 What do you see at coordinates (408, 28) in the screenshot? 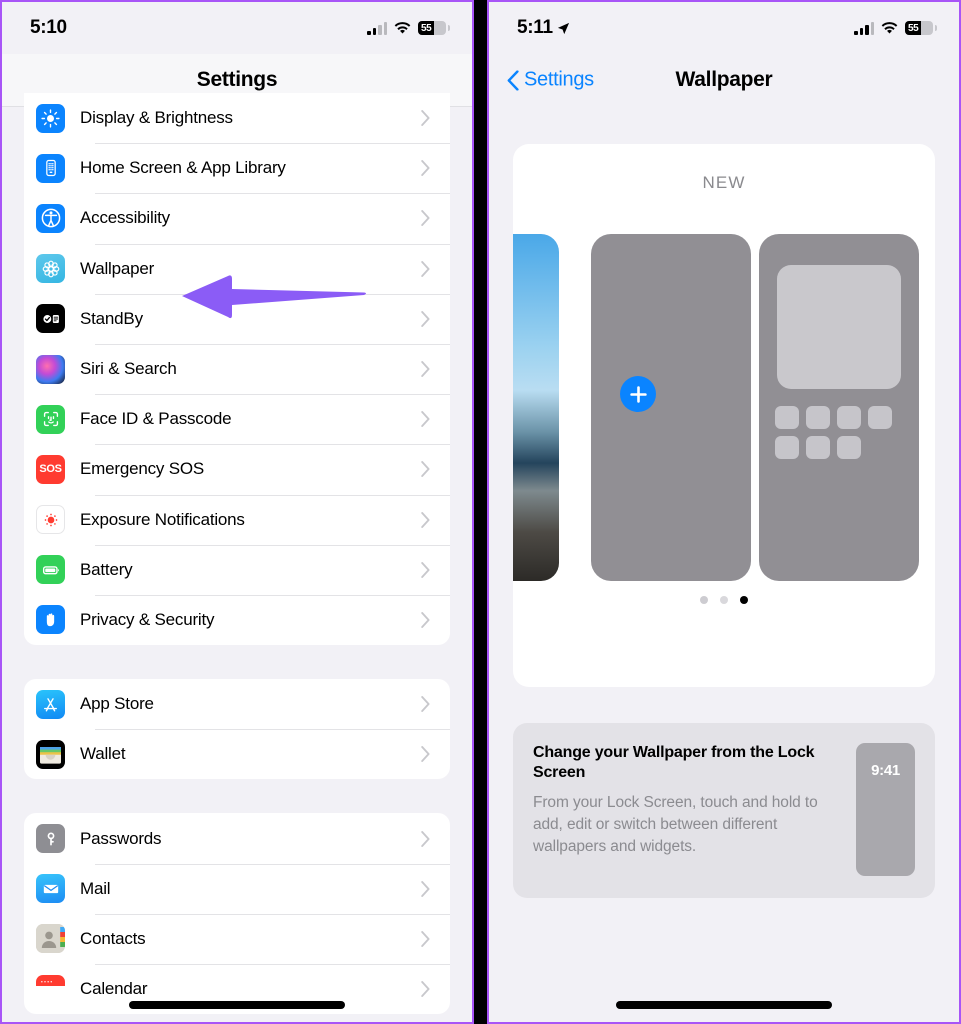
I see `left-status-indicators: 55` at bounding box center [408, 28].